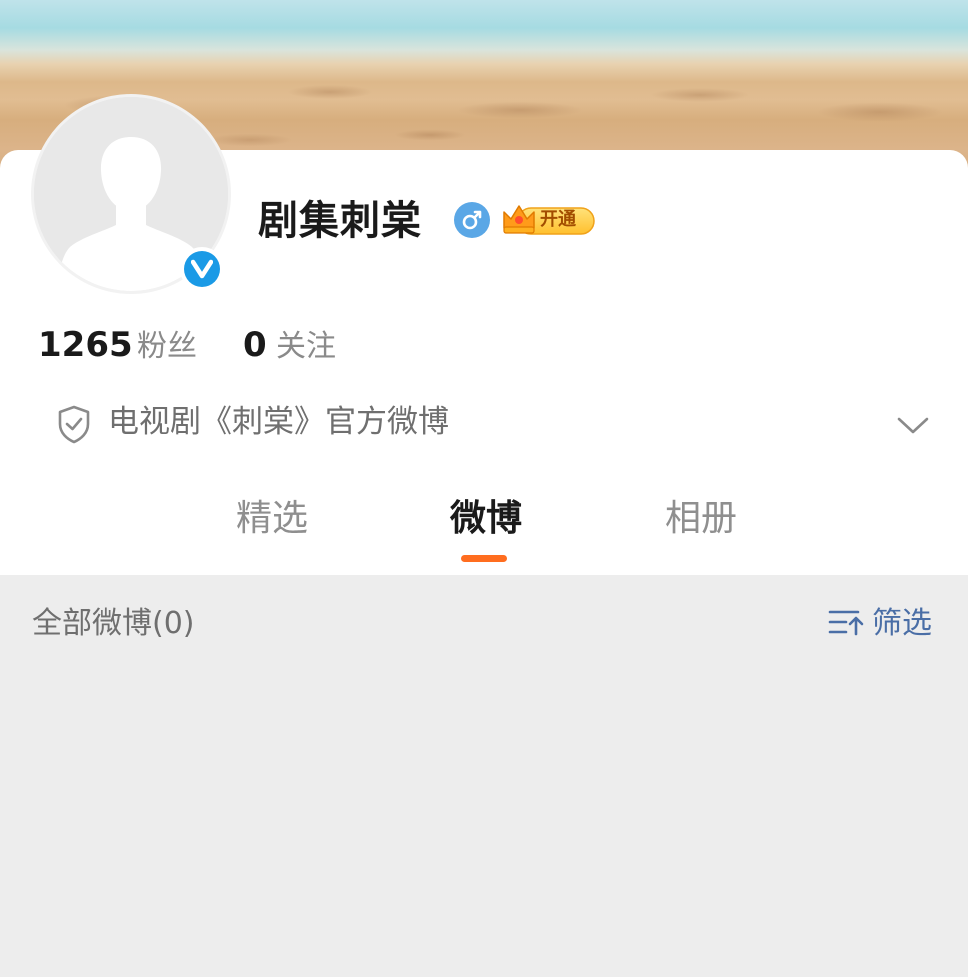 This screenshot has height=977, width=968. I want to click on active-tab-indicator, so click(484, 558).